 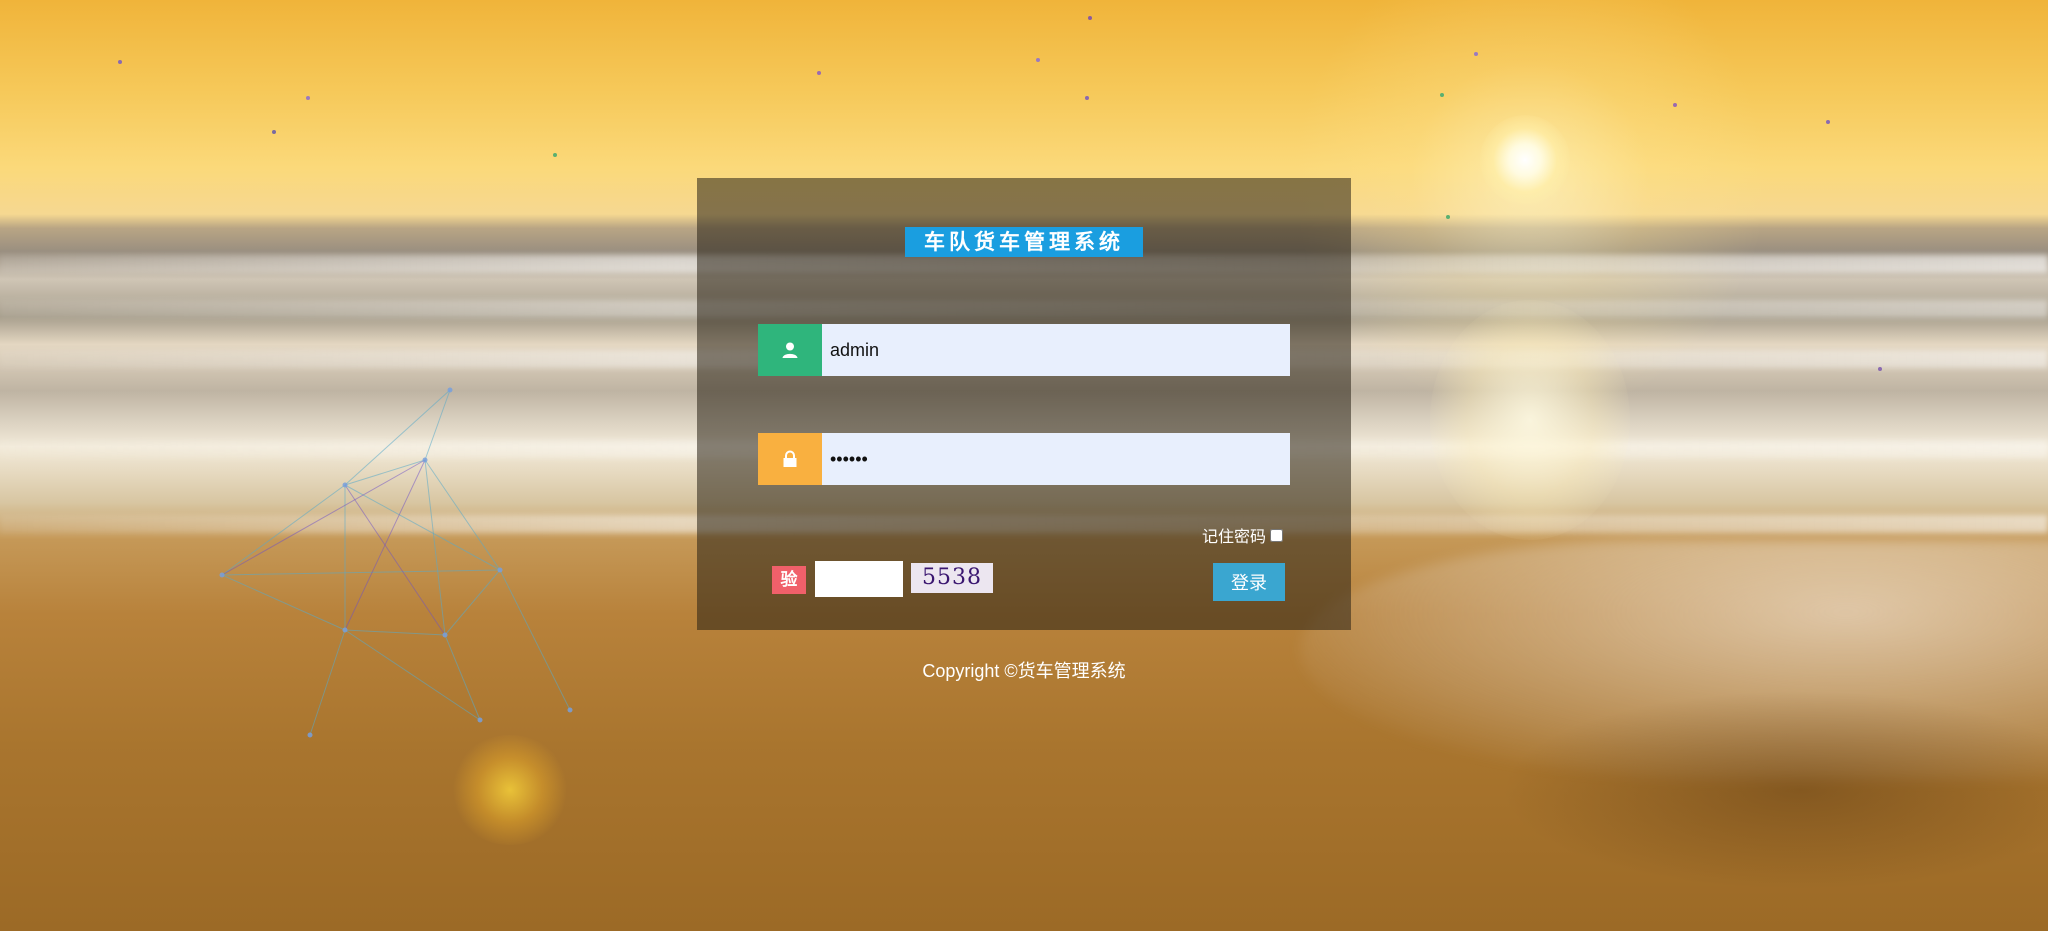 I want to click on login-button: 登录, so click(x=1249, y=582).